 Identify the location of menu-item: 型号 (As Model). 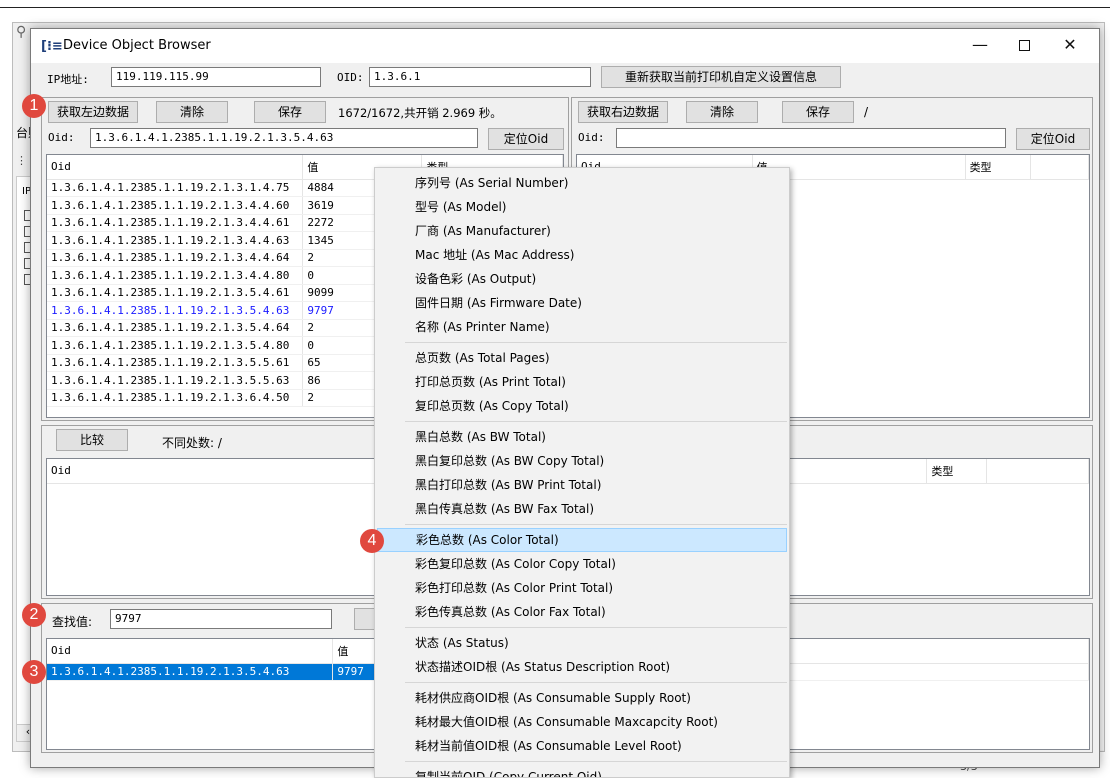
(582, 207).